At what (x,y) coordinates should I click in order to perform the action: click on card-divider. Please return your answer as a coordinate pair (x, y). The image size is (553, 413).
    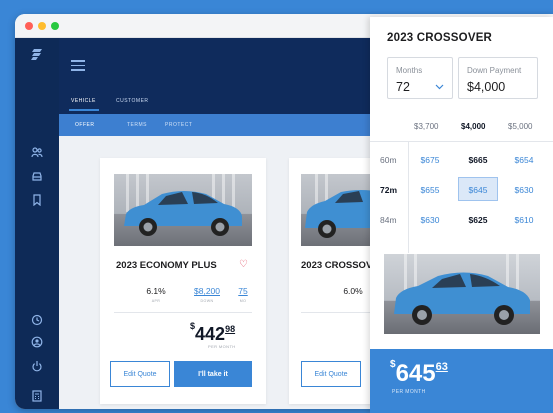
    Looking at the image, I should click on (183, 312).